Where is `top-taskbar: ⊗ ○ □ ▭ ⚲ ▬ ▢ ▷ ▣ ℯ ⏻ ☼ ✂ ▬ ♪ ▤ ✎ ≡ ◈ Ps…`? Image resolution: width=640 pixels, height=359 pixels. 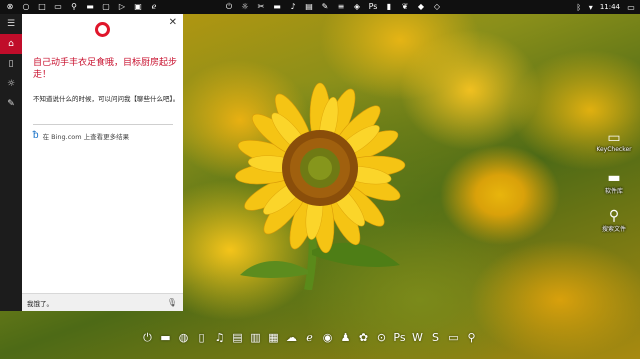
top-taskbar: ⊗ ○ □ ▭ ⚲ ▬ ▢ ▷ ▣ ℯ ⏻ ☼ ✂ ▬ ♪ ▤ ✎ ≡ ◈ Ps… is located at coordinates (320, 7).